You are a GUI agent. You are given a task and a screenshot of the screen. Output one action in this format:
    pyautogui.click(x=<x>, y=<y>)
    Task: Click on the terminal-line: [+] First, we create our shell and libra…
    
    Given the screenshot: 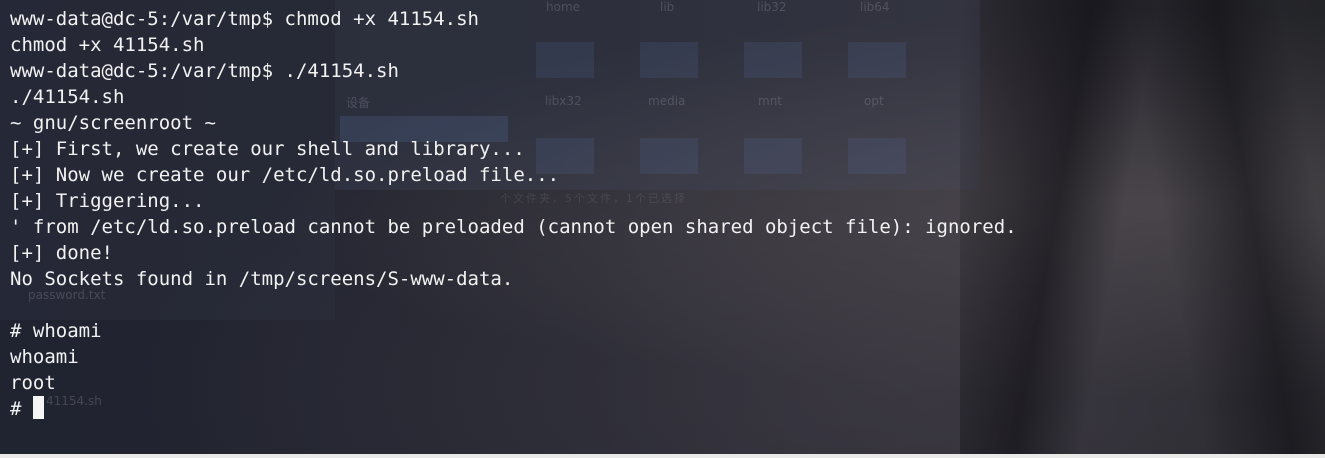 What is the action you would take?
    pyautogui.click(x=267, y=149)
    